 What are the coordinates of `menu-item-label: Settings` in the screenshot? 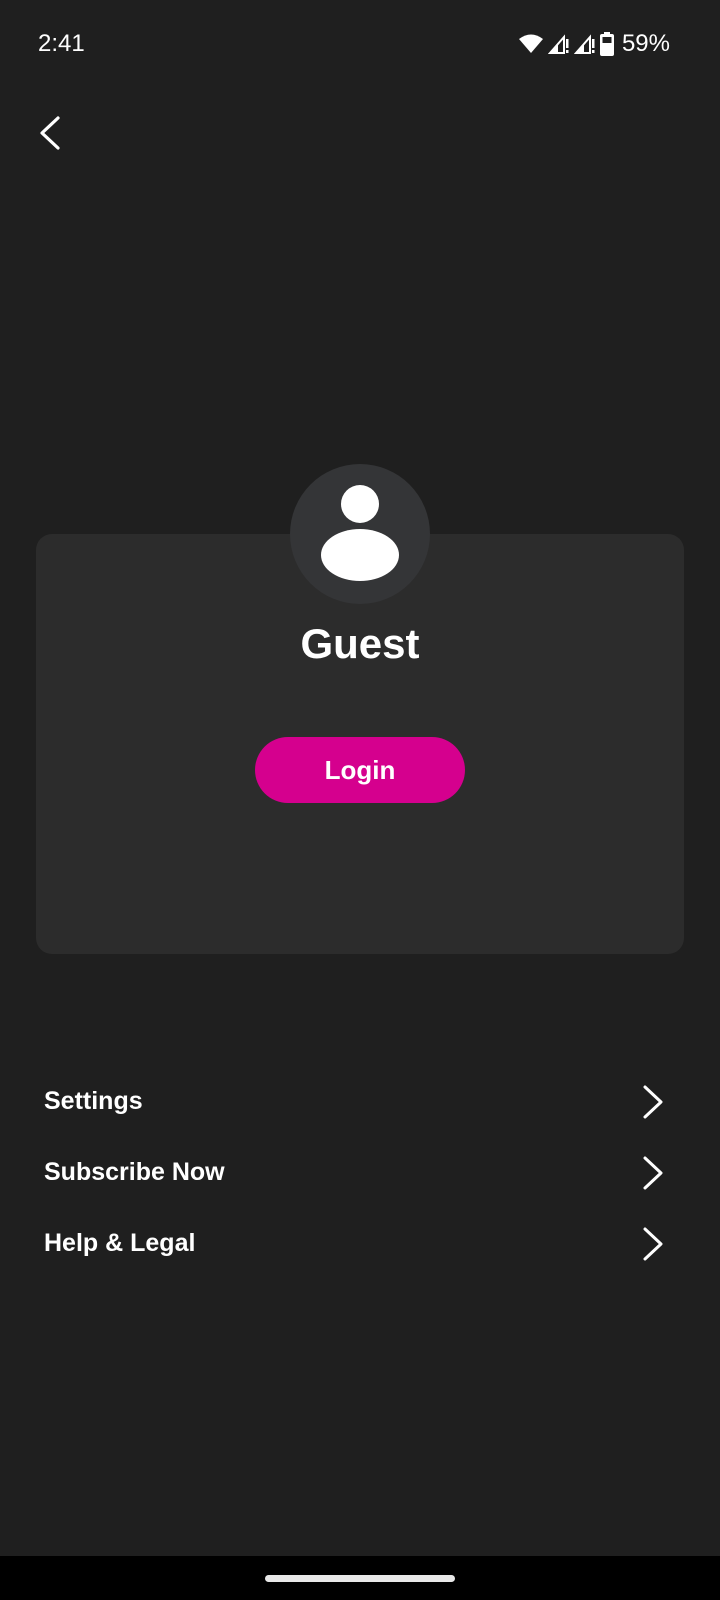 It's located at (93, 1101).